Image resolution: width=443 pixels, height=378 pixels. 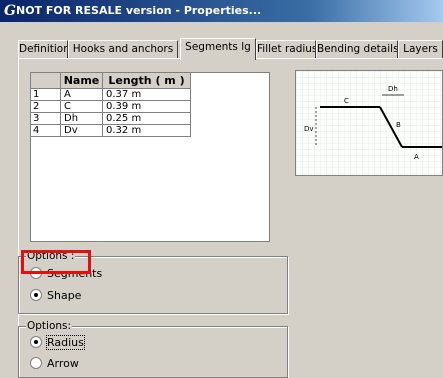 I want to click on app-logo-icon: G, so click(x=10, y=11).